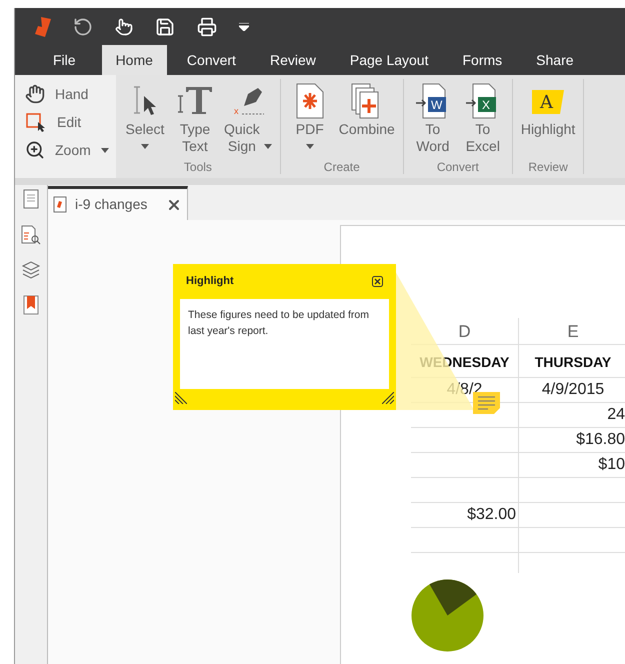  What do you see at coordinates (31, 305) in the screenshot?
I see `bookmark-icon` at bounding box center [31, 305].